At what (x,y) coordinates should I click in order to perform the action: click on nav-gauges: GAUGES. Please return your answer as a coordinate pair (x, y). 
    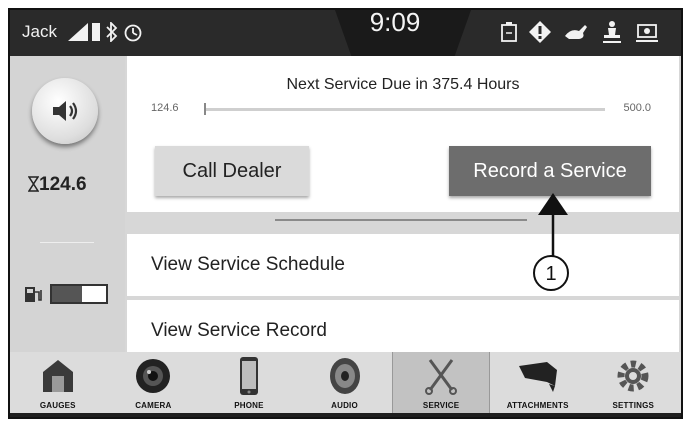
    Looking at the image, I should click on (58, 382).